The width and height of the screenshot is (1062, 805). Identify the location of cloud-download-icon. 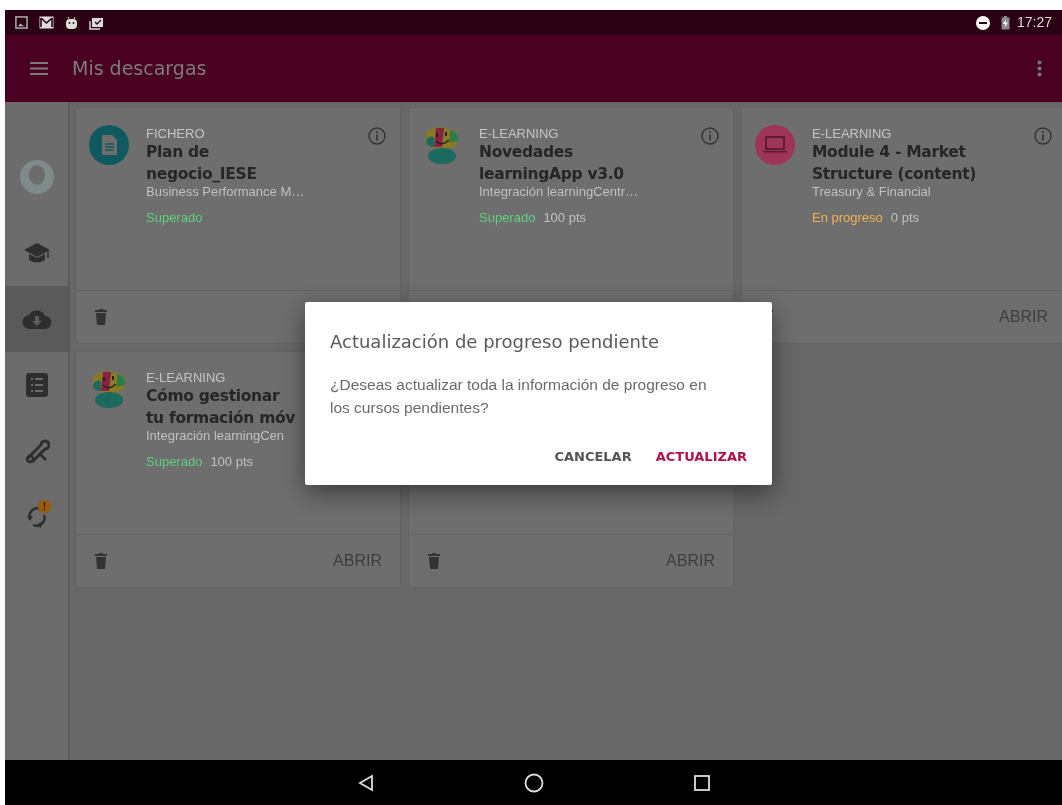
(36, 319).